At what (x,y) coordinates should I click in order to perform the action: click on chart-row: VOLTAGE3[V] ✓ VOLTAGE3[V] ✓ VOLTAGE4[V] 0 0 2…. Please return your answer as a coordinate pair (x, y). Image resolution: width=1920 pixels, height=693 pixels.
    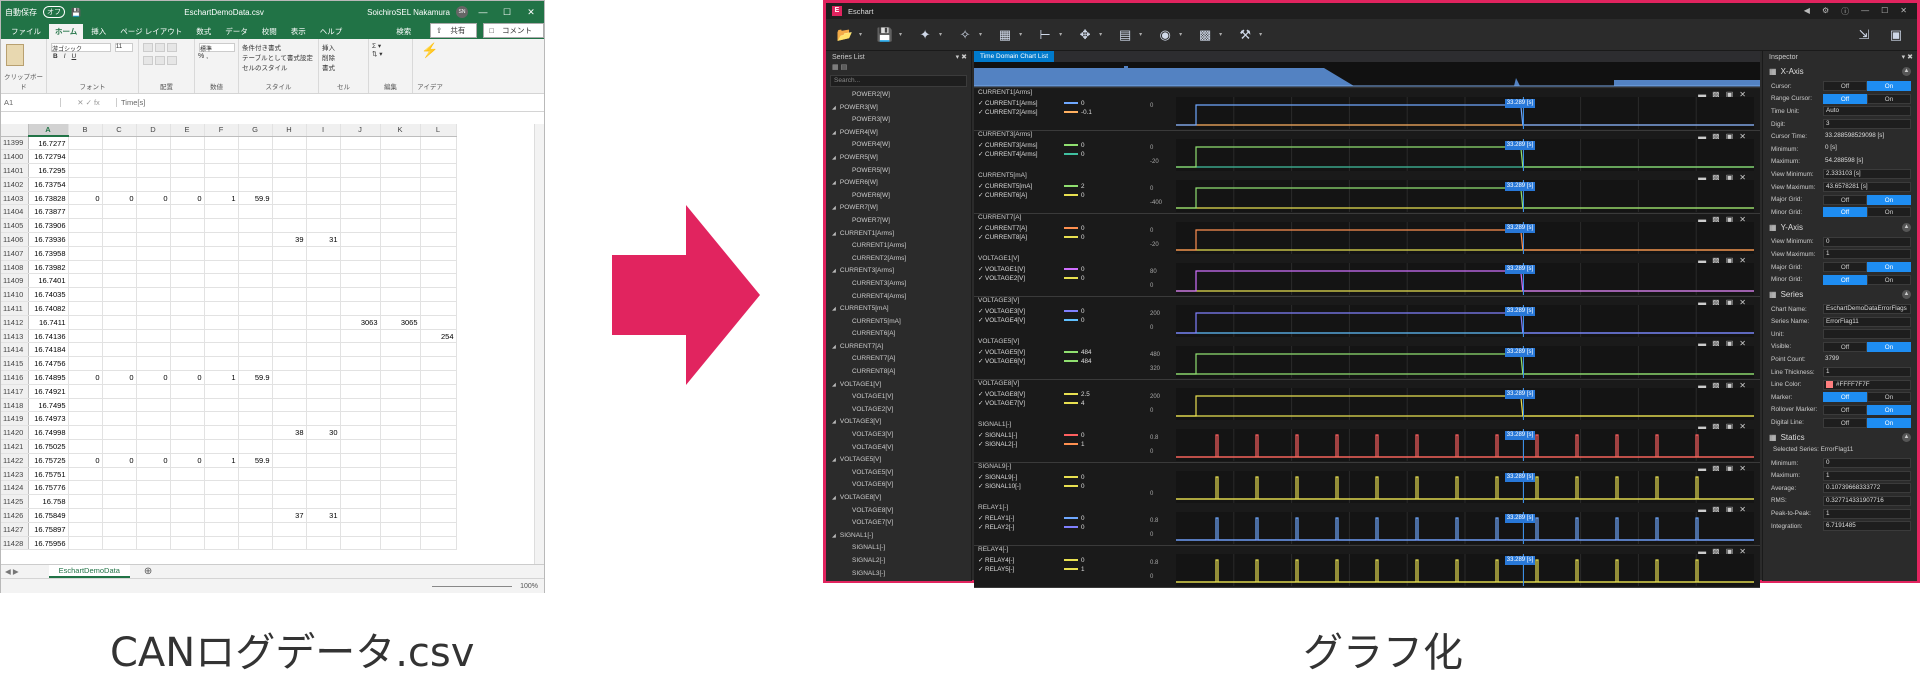
    Looking at the image, I should click on (1367, 317).